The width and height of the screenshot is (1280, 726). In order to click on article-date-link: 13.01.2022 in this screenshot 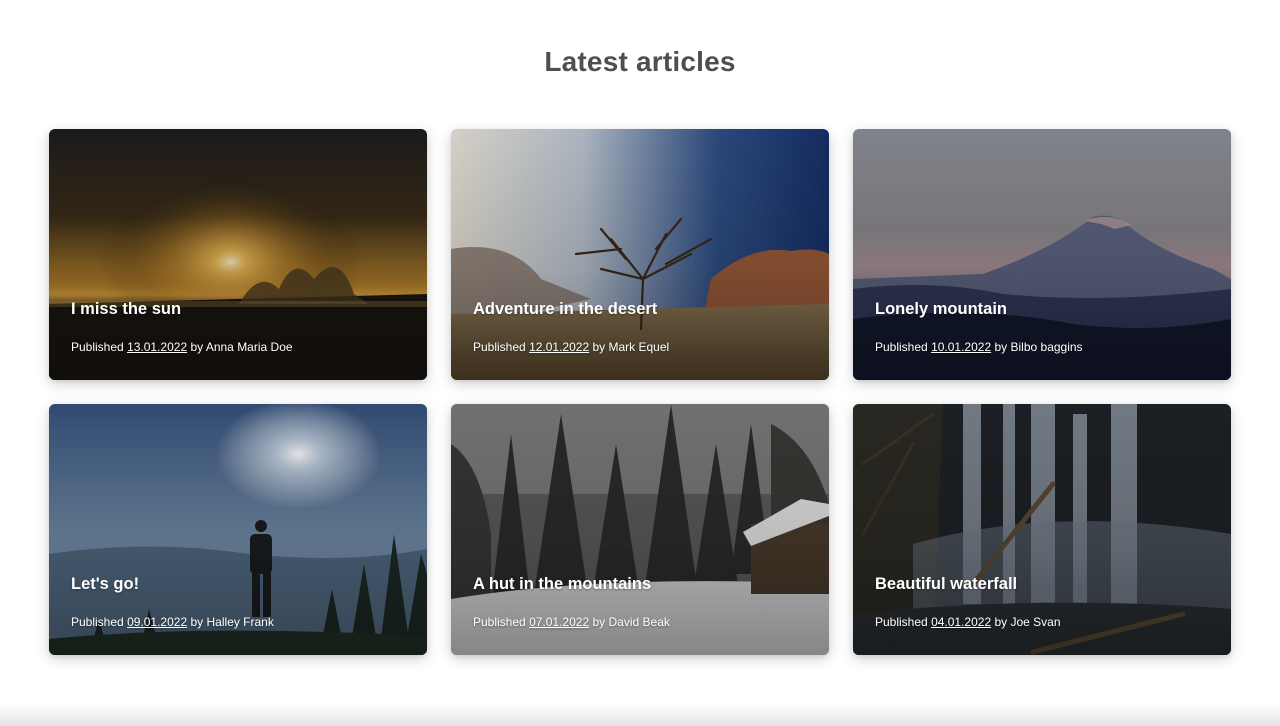, I will do `click(157, 347)`.